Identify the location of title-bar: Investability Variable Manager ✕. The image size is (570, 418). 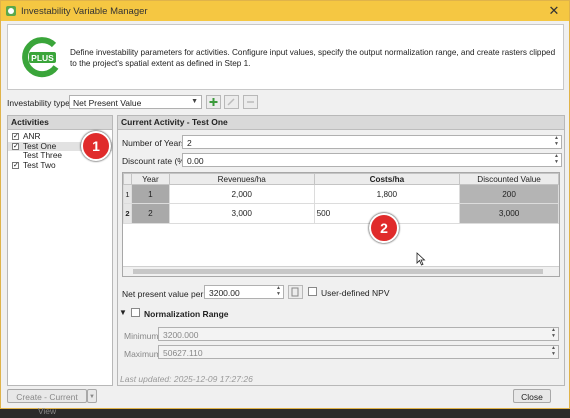
(285, 11).